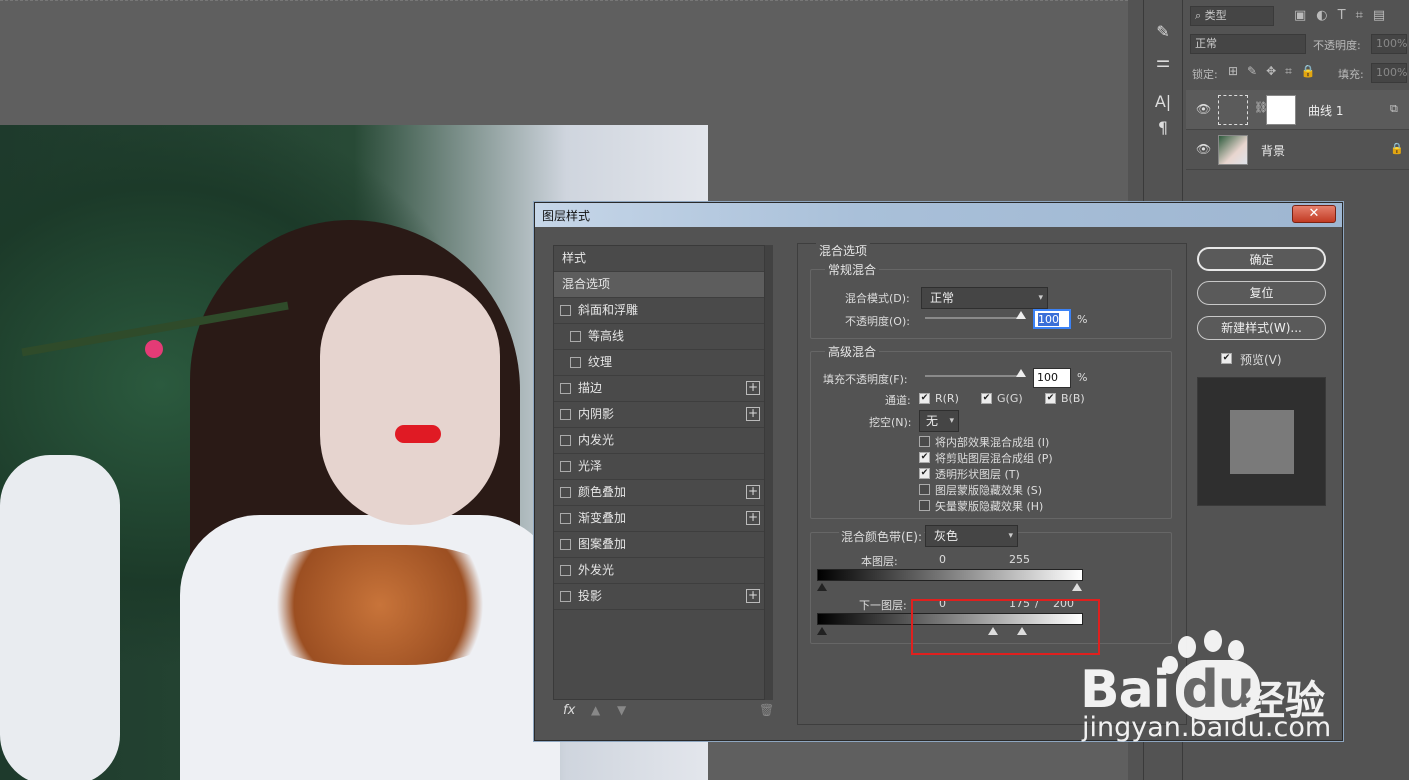  I want to click on lock-icons: ⊞✎✥⌗🔒, so click(1276, 71).